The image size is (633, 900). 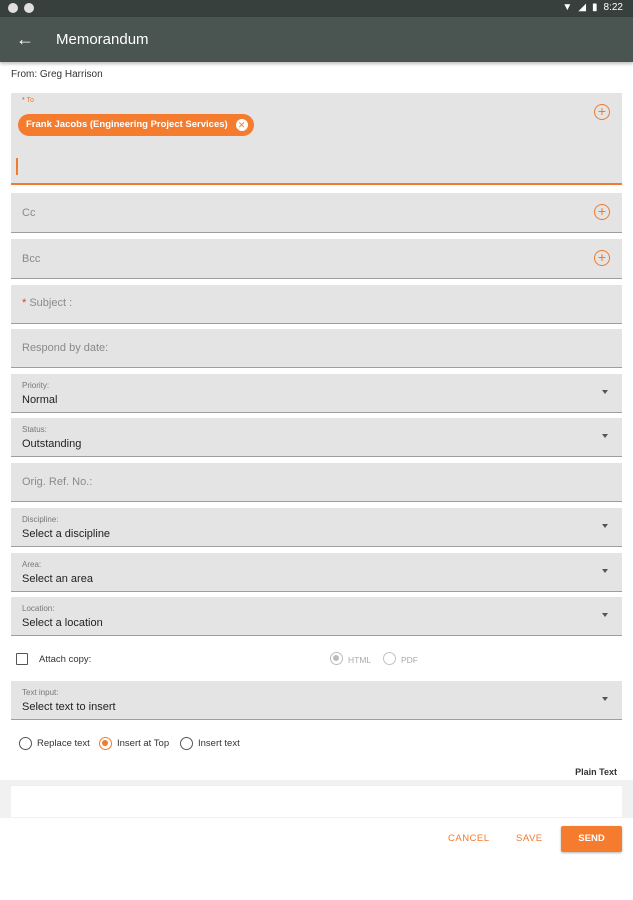 I want to click on area-label: Area:, so click(x=32, y=564).